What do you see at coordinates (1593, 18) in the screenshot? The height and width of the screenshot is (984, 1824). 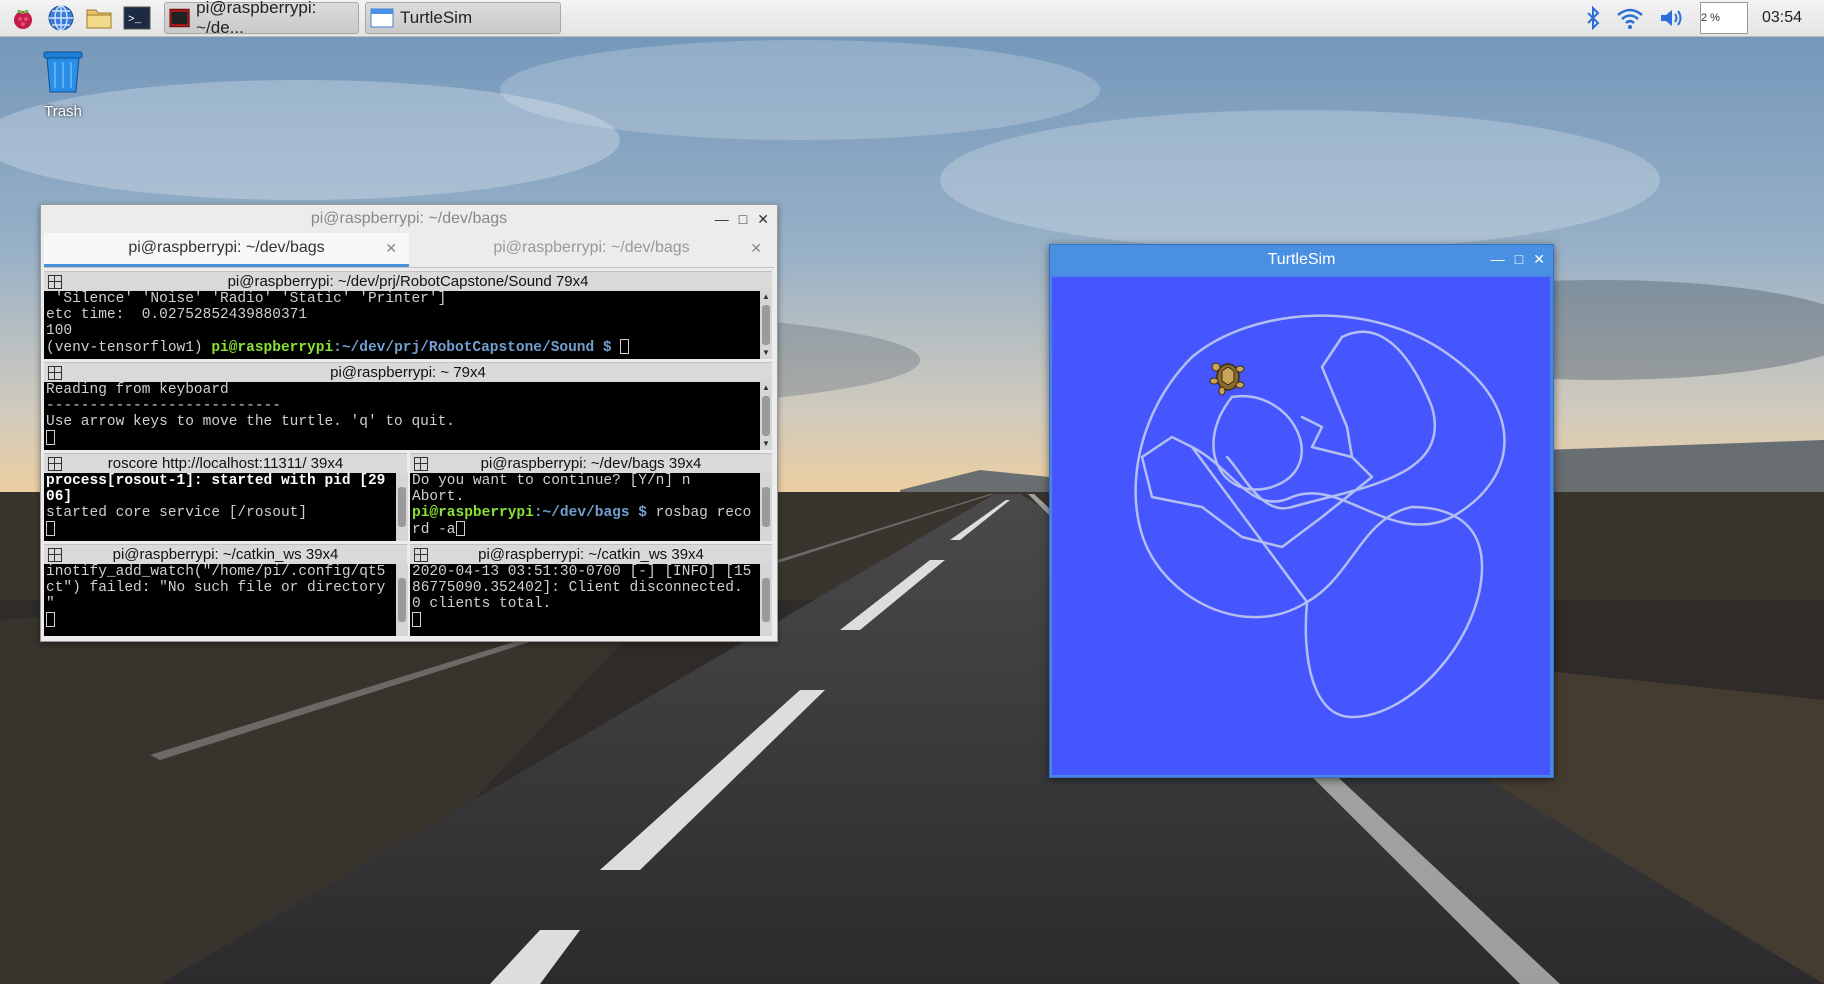 I see `bluetooth-icon` at bounding box center [1593, 18].